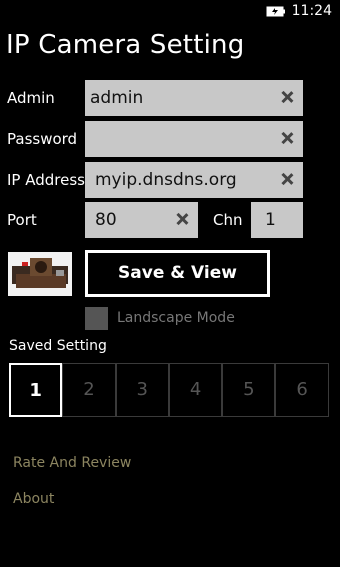 The width and height of the screenshot is (340, 567). What do you see at coordinates (176, 318) in the screenshot?
I see `landscape-mode-label: Landscape Mode` at bounding box center [176, 318].